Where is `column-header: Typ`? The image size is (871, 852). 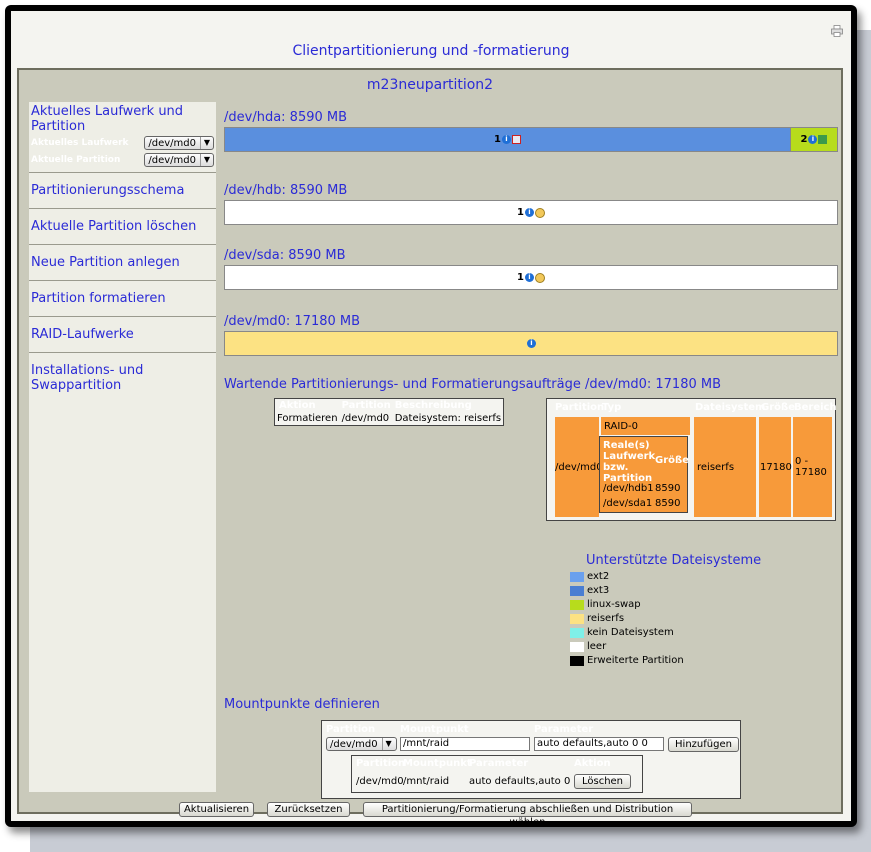
column-header: Typ is located at coordinates (612, 407).